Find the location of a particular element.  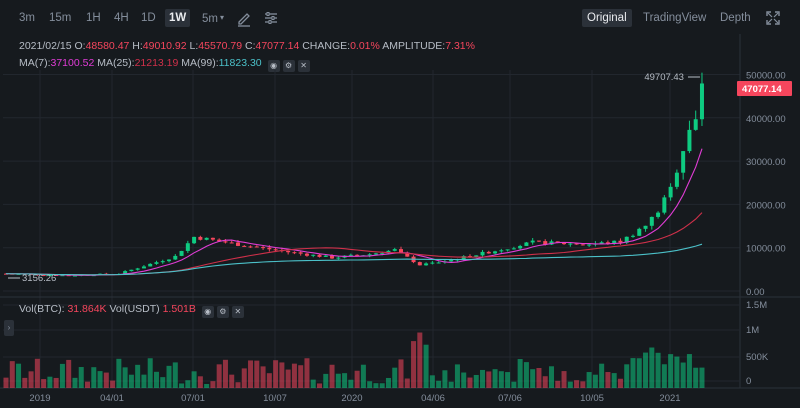

ma99-value: 11823.30 is located at coordinates (240, 63).